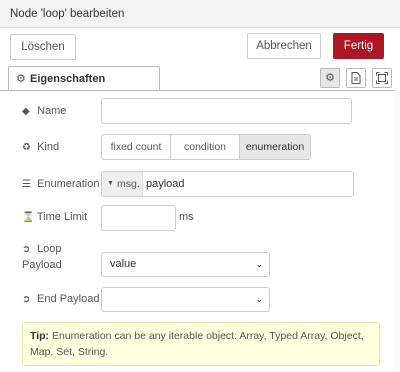 This screenshot has height=372, width=400. What do you see at coordinates (358, 46) in the screenshot?
I see `done-button: Fertig` at bounding box center [358, 46].